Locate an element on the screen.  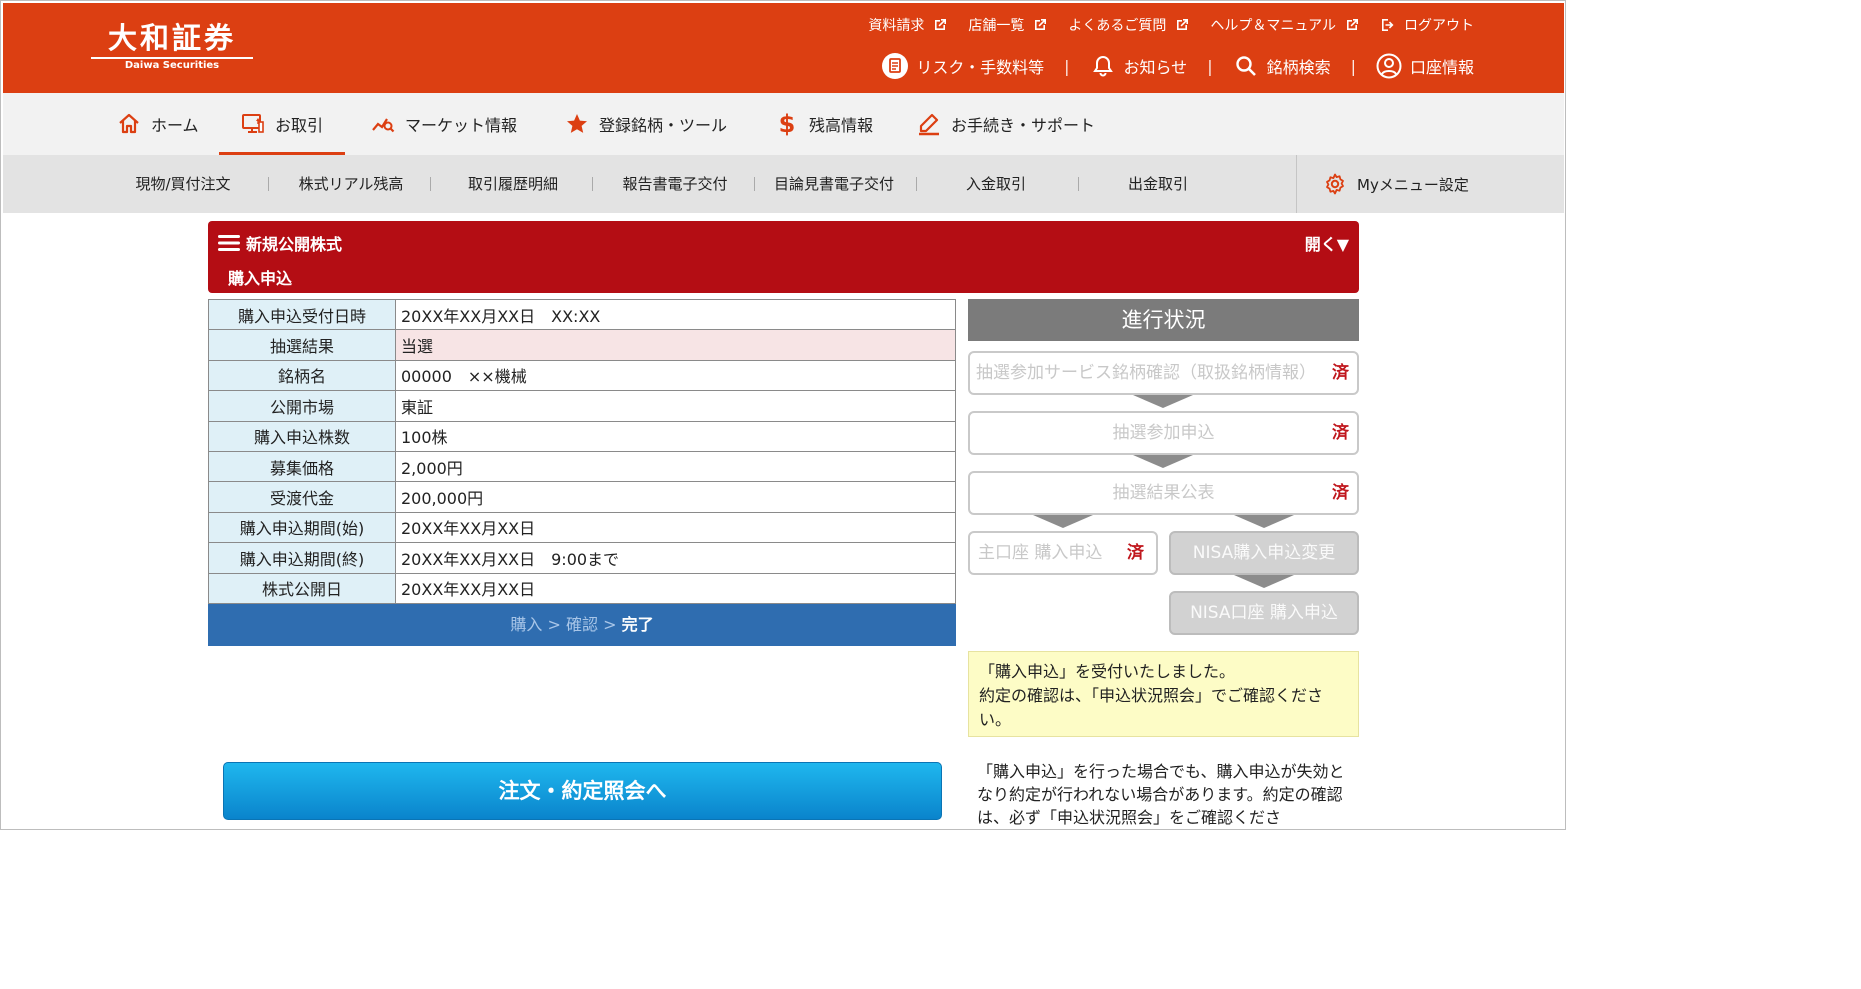
nav-tab-market: マーケット情報 is located at coordinates (444, 124).